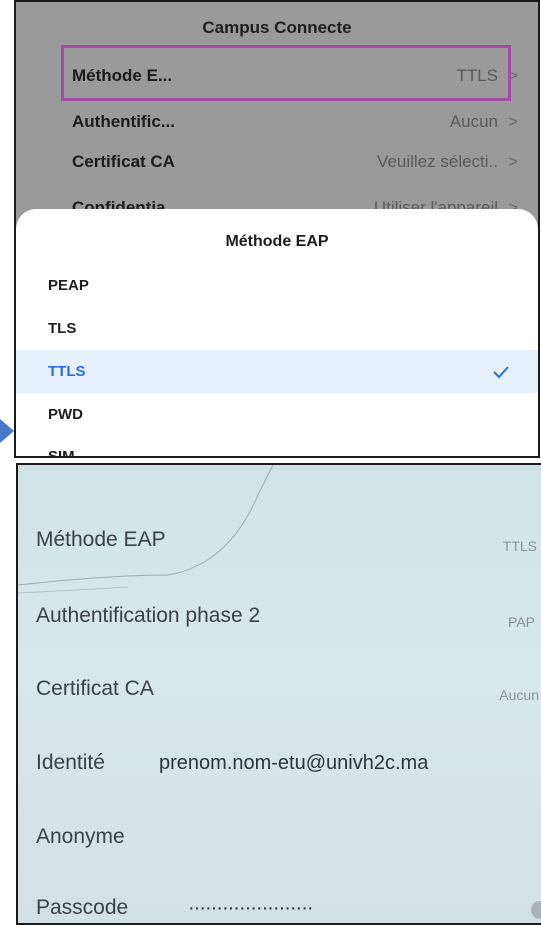  I want to click on phase2-auth-value: PAP, so click(521, 622).